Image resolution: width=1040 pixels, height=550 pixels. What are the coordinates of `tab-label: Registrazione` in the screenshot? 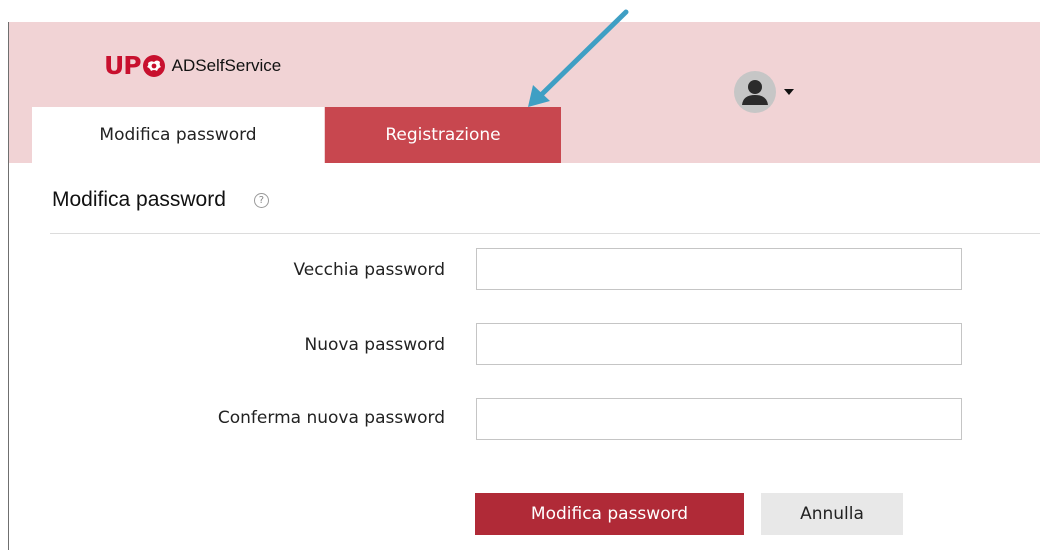 It's located at (443, 135).